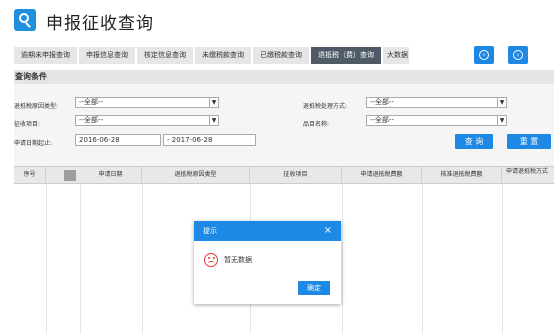 The width and height of the screenshot is (554, 334). I want to click on tab-prev-button: ‹, so click(484, 55).